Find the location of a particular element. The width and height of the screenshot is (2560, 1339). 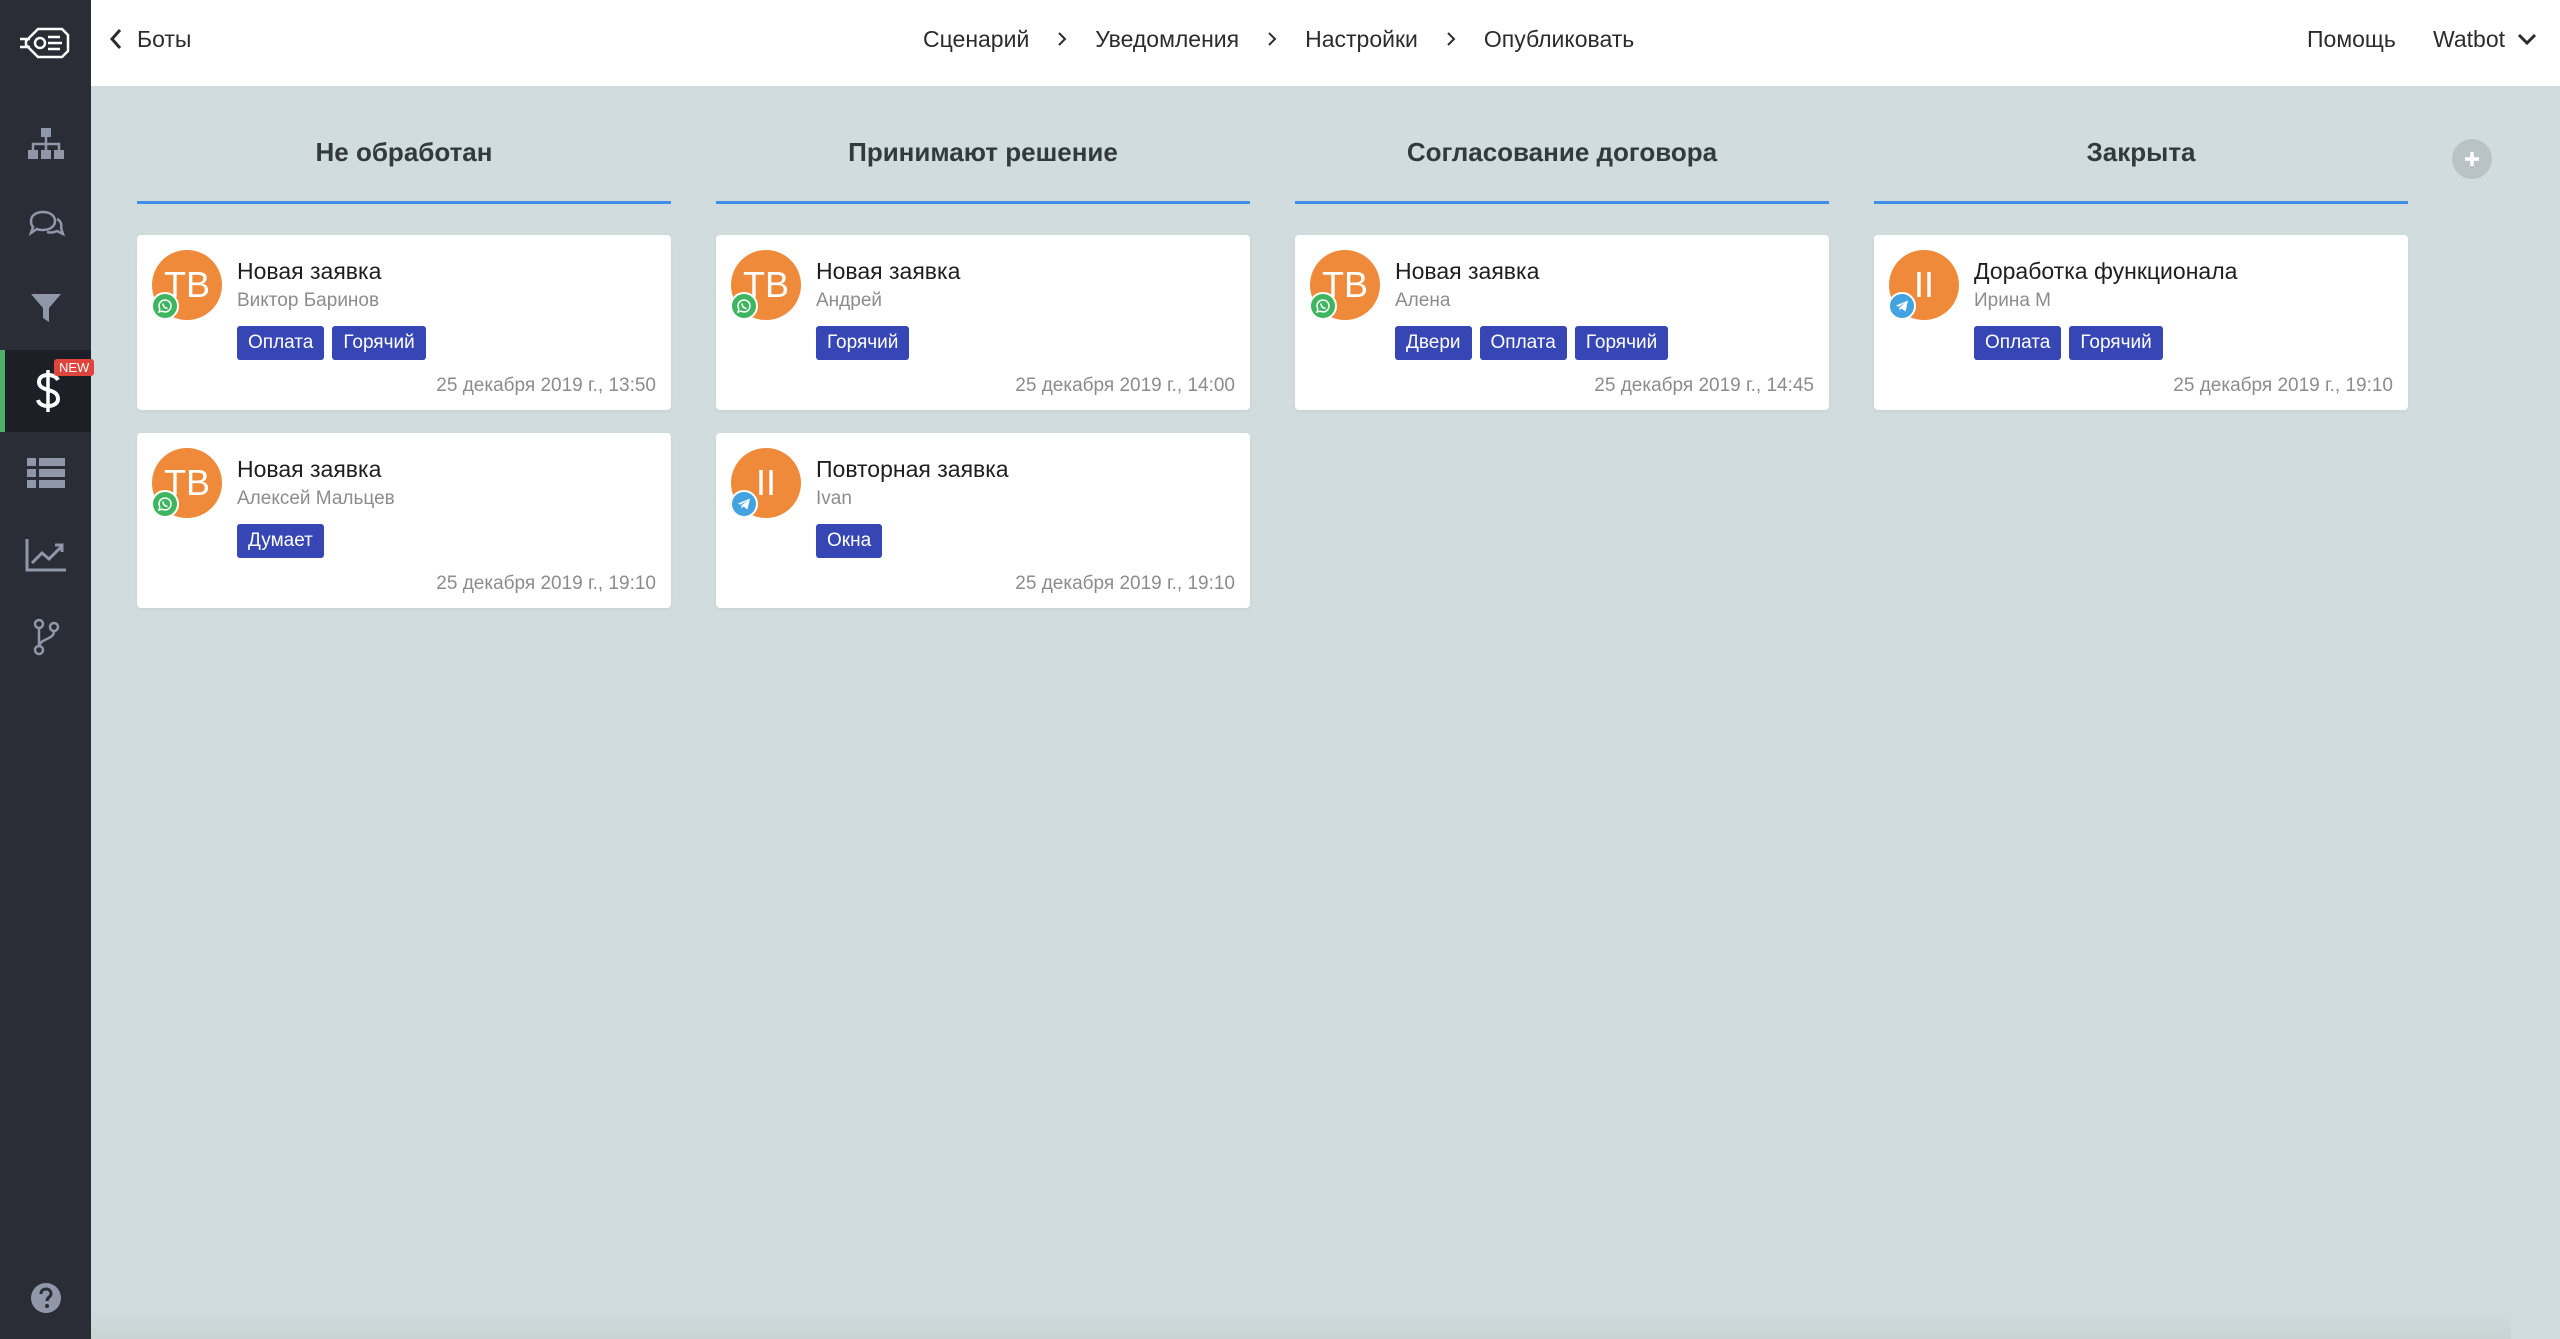

list-icon is located at coordinates (45, 473).